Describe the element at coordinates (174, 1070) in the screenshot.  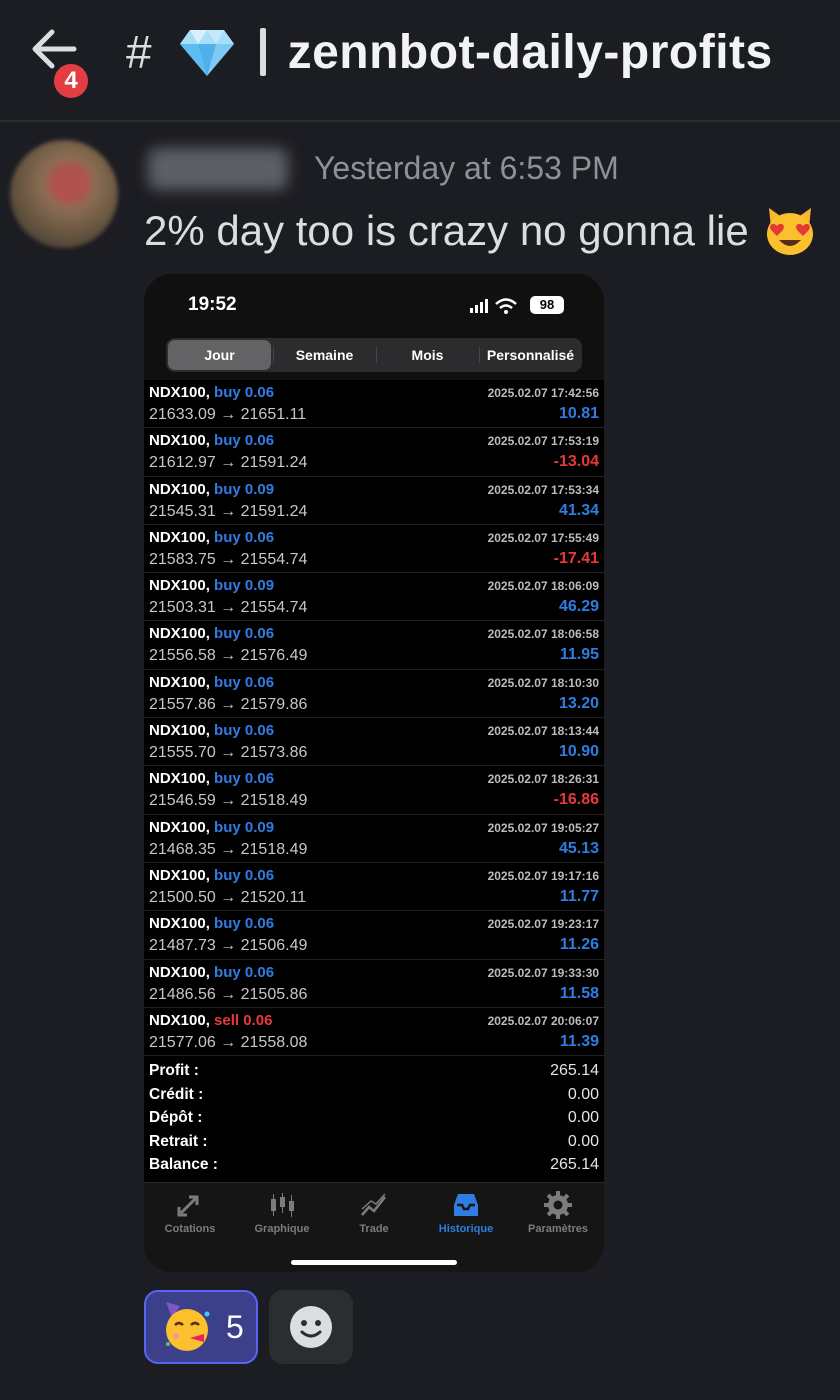
I see `summary-label: Profit :` at that location.